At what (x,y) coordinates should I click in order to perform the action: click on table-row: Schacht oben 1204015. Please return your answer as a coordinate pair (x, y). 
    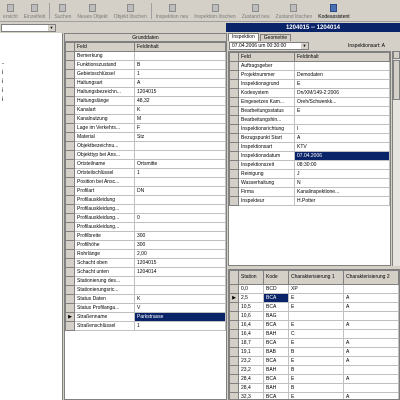
    Looking at the image, I should click on (145, 263).